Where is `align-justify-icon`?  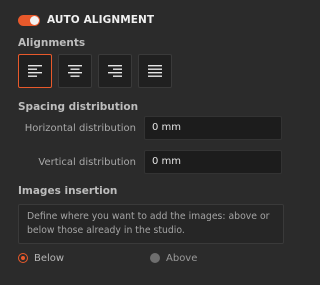
align-justify-icon is located at coordinates (155, 71).